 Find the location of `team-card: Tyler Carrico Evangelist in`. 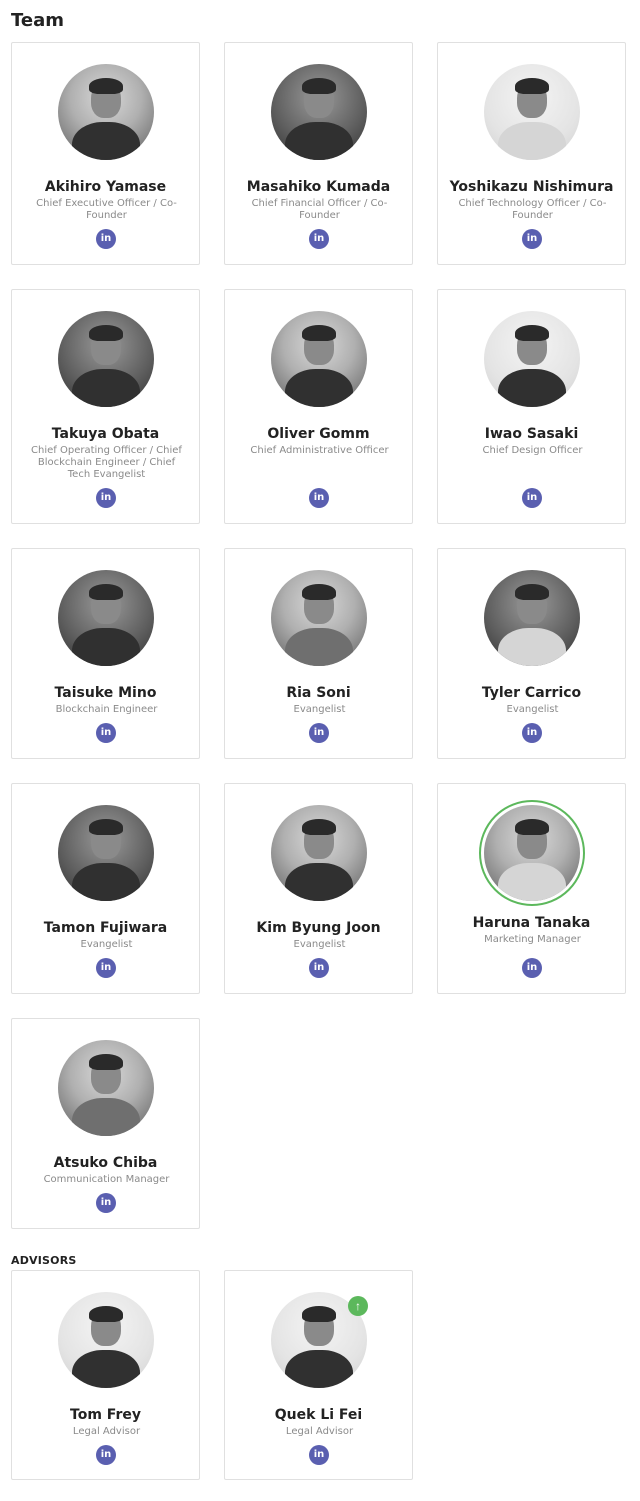

team-card: Tyler Carrico Evangelist in is located at coordinates (531, 653).